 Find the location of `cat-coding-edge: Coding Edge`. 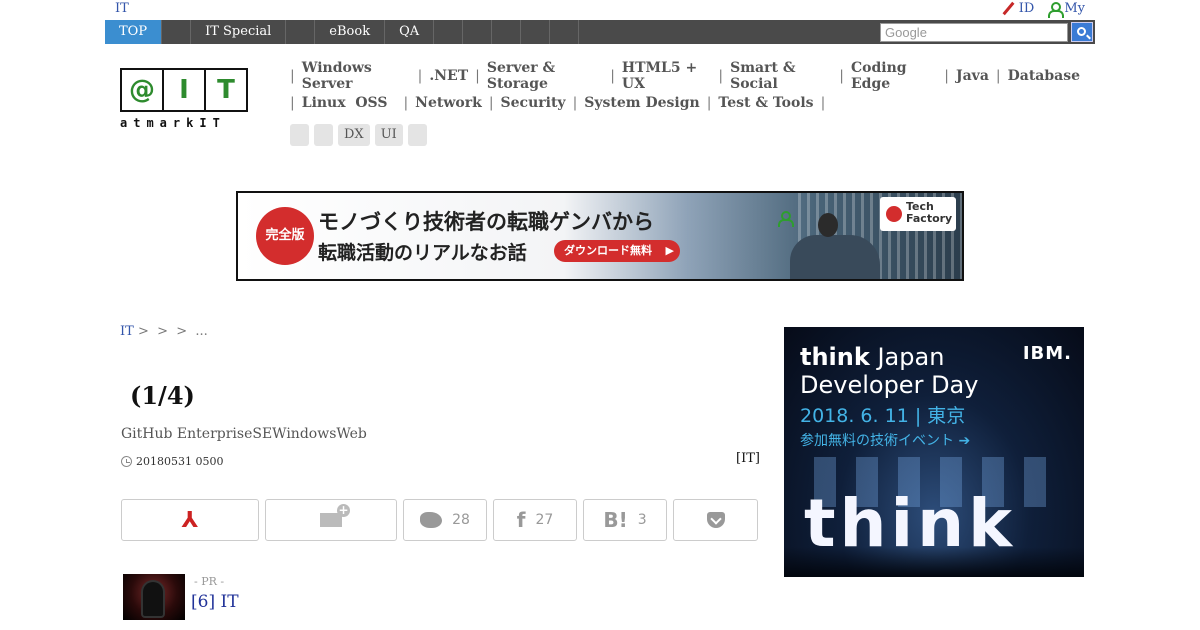

cat-coding-edge: Coding Edge is located at coordinates (894, 76).